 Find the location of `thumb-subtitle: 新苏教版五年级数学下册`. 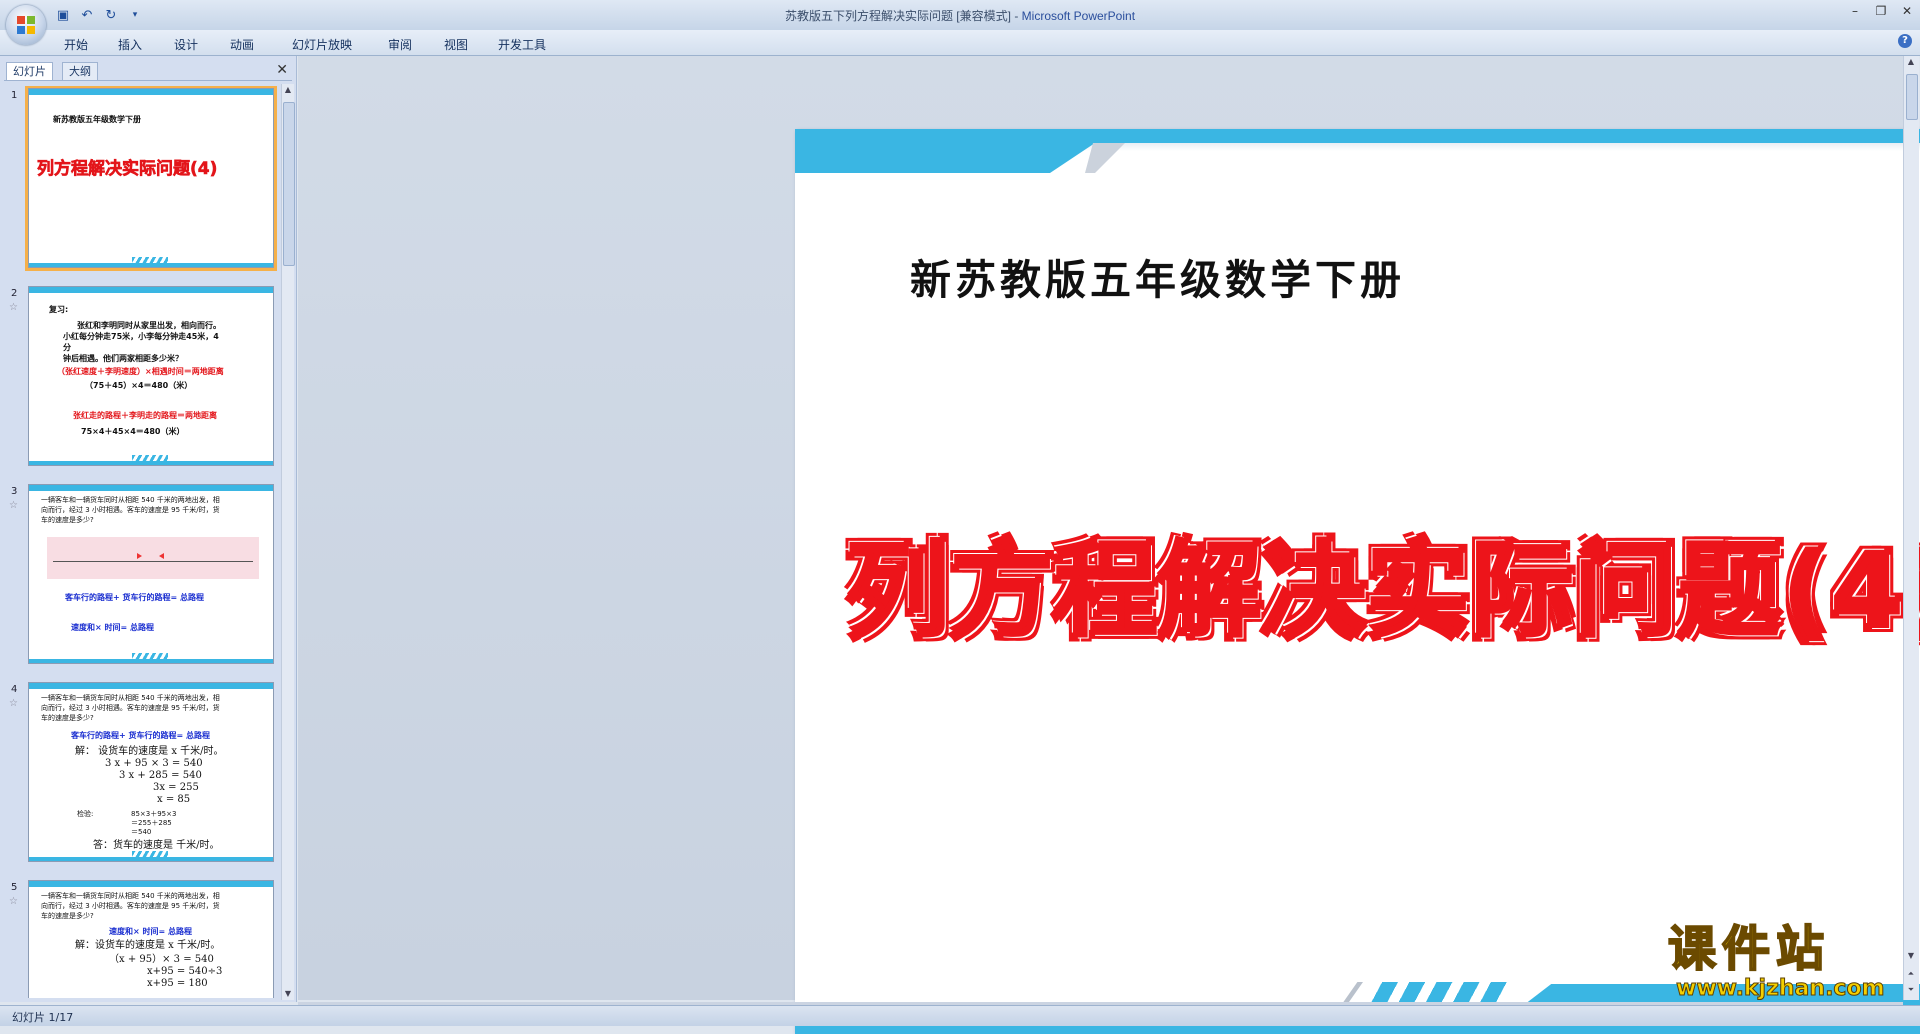

thumb-subtitle: 新苏教版五年级数学下册 is located at coordinates (97, 119).